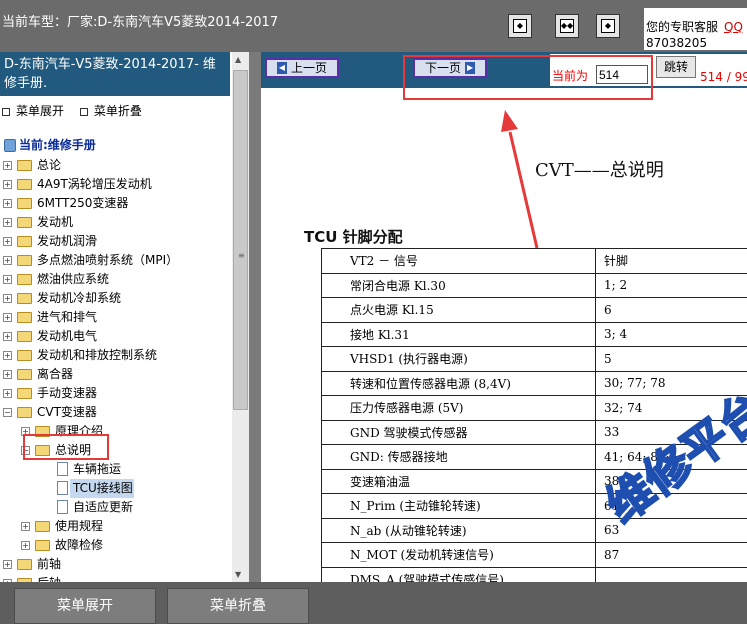  What do you see at coordinates (115, 74) in the screenshot?
I see `manual-title: D-东南汽车-V5菱致-2014-2017- 维修手册.` at bounding box center [115, 74].